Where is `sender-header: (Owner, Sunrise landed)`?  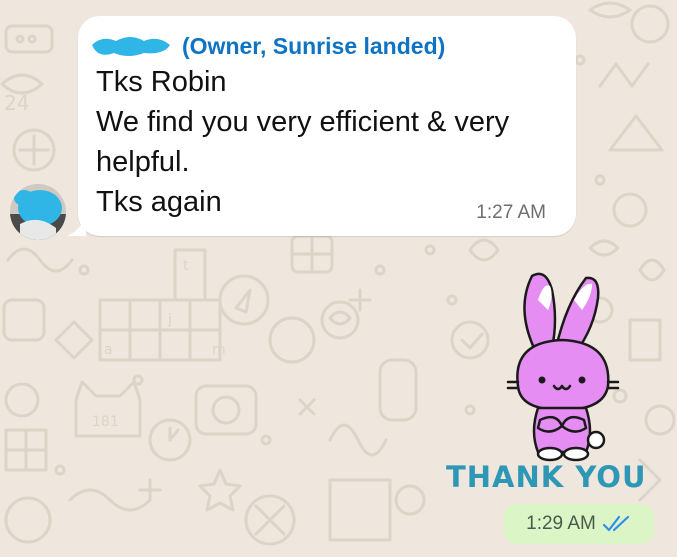 sender-header: (Owner, Sunrise landed) is located at coordinates (266, 46).